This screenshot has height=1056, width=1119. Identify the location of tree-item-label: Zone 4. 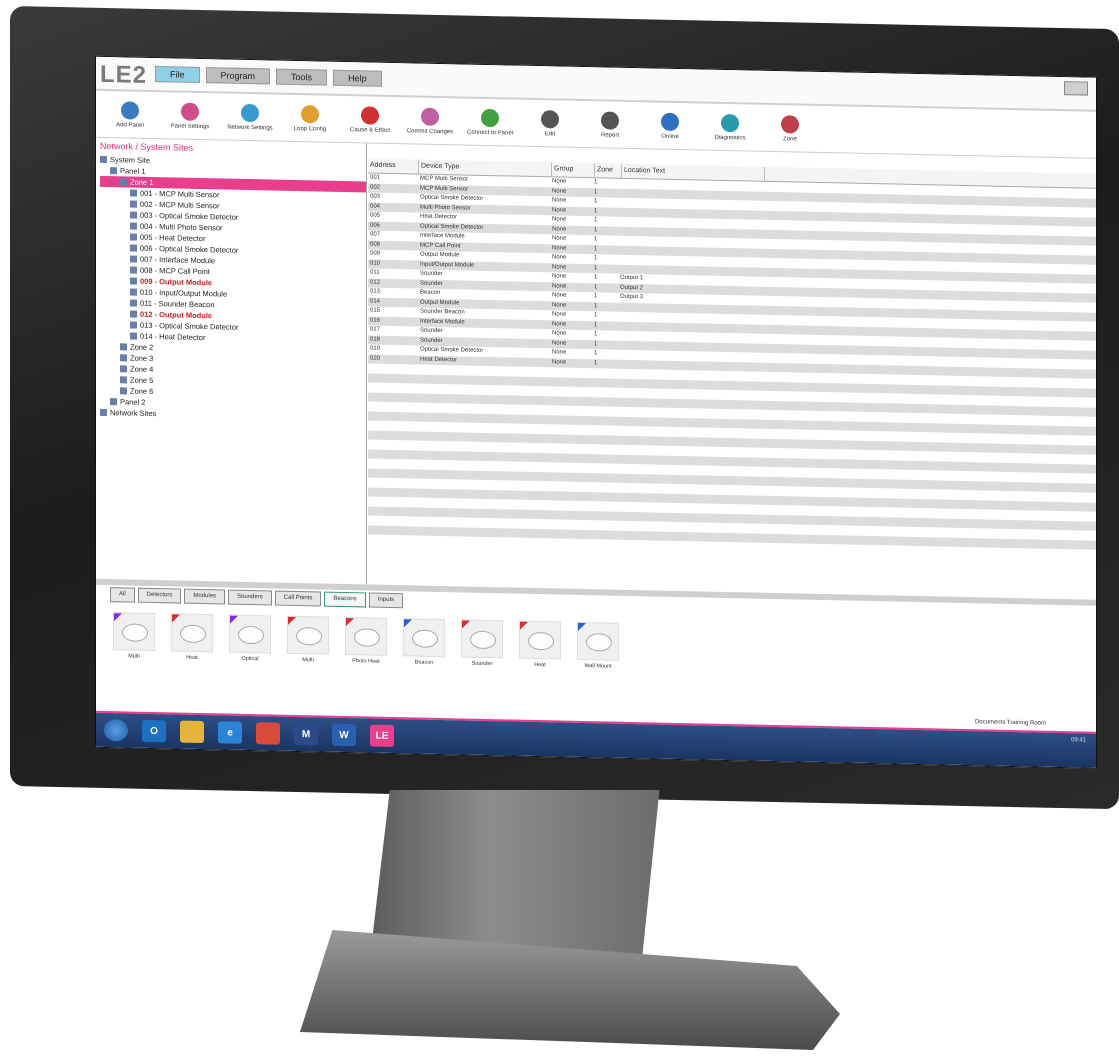
(142, 369).